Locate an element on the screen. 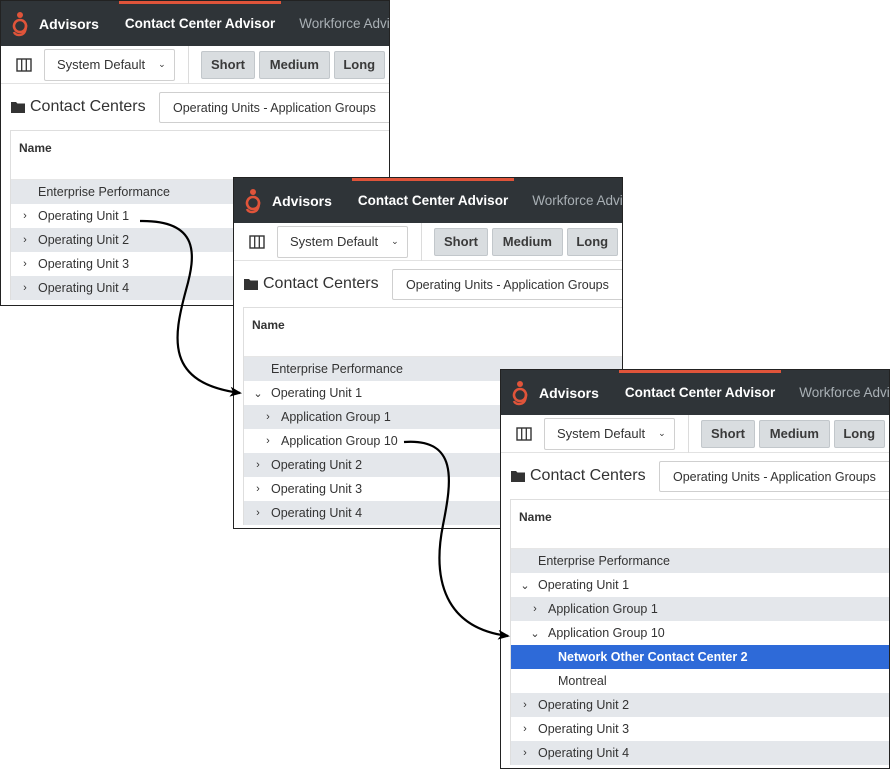  tree-row: › Operating Unit 4 is located at coordinates (700, 753).